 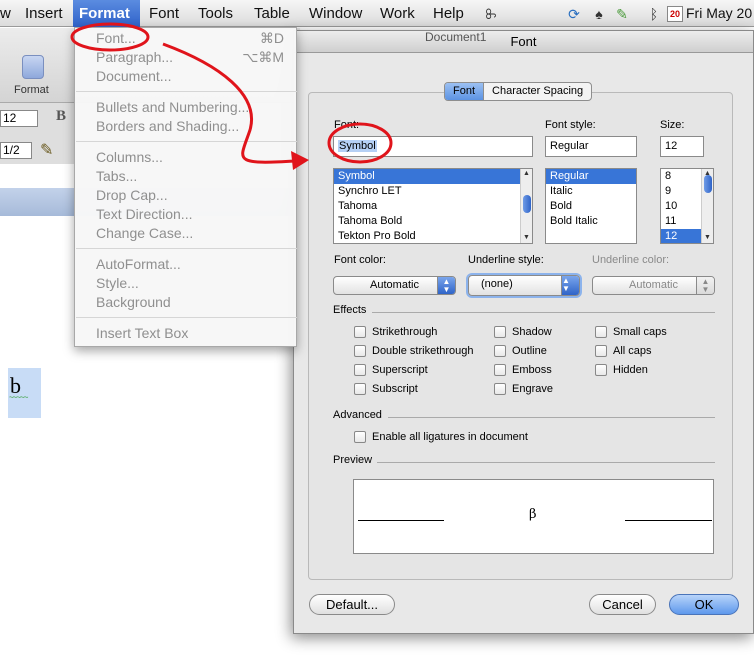 What do you see at coordinates (672, 125) in the screenshot?
I see `size-label: Size:` at bounding box center [672, 125].